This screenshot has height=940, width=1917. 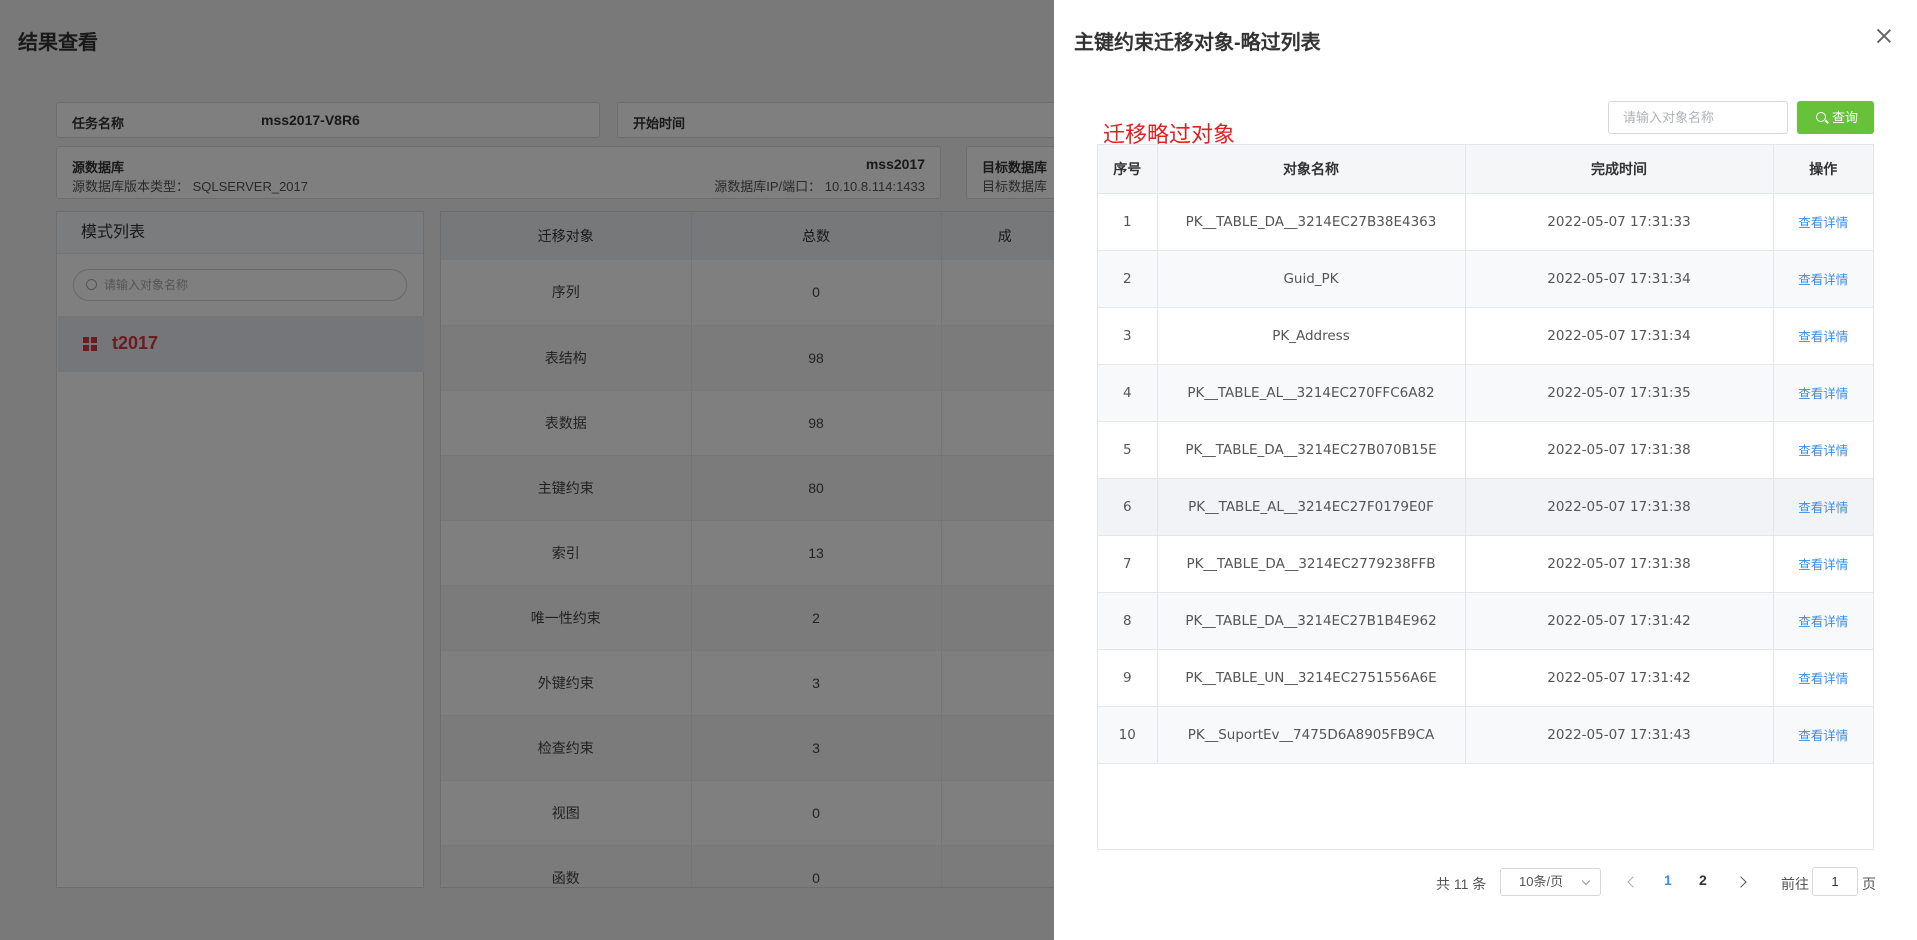 I want to click on close-icon, so click(x=1884, y=36).